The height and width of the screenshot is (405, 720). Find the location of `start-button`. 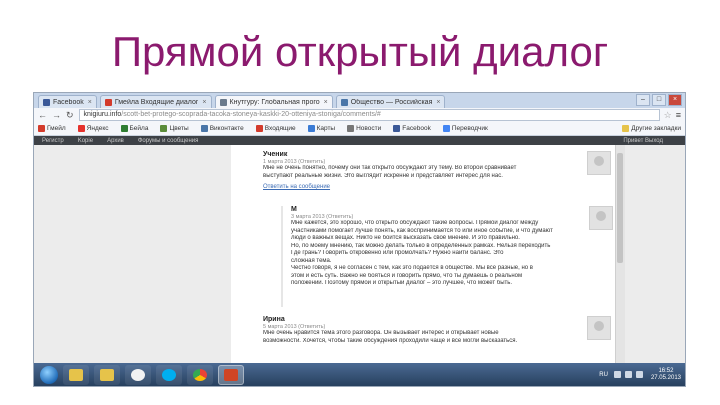

start-button is located at coordinates (49, 374).